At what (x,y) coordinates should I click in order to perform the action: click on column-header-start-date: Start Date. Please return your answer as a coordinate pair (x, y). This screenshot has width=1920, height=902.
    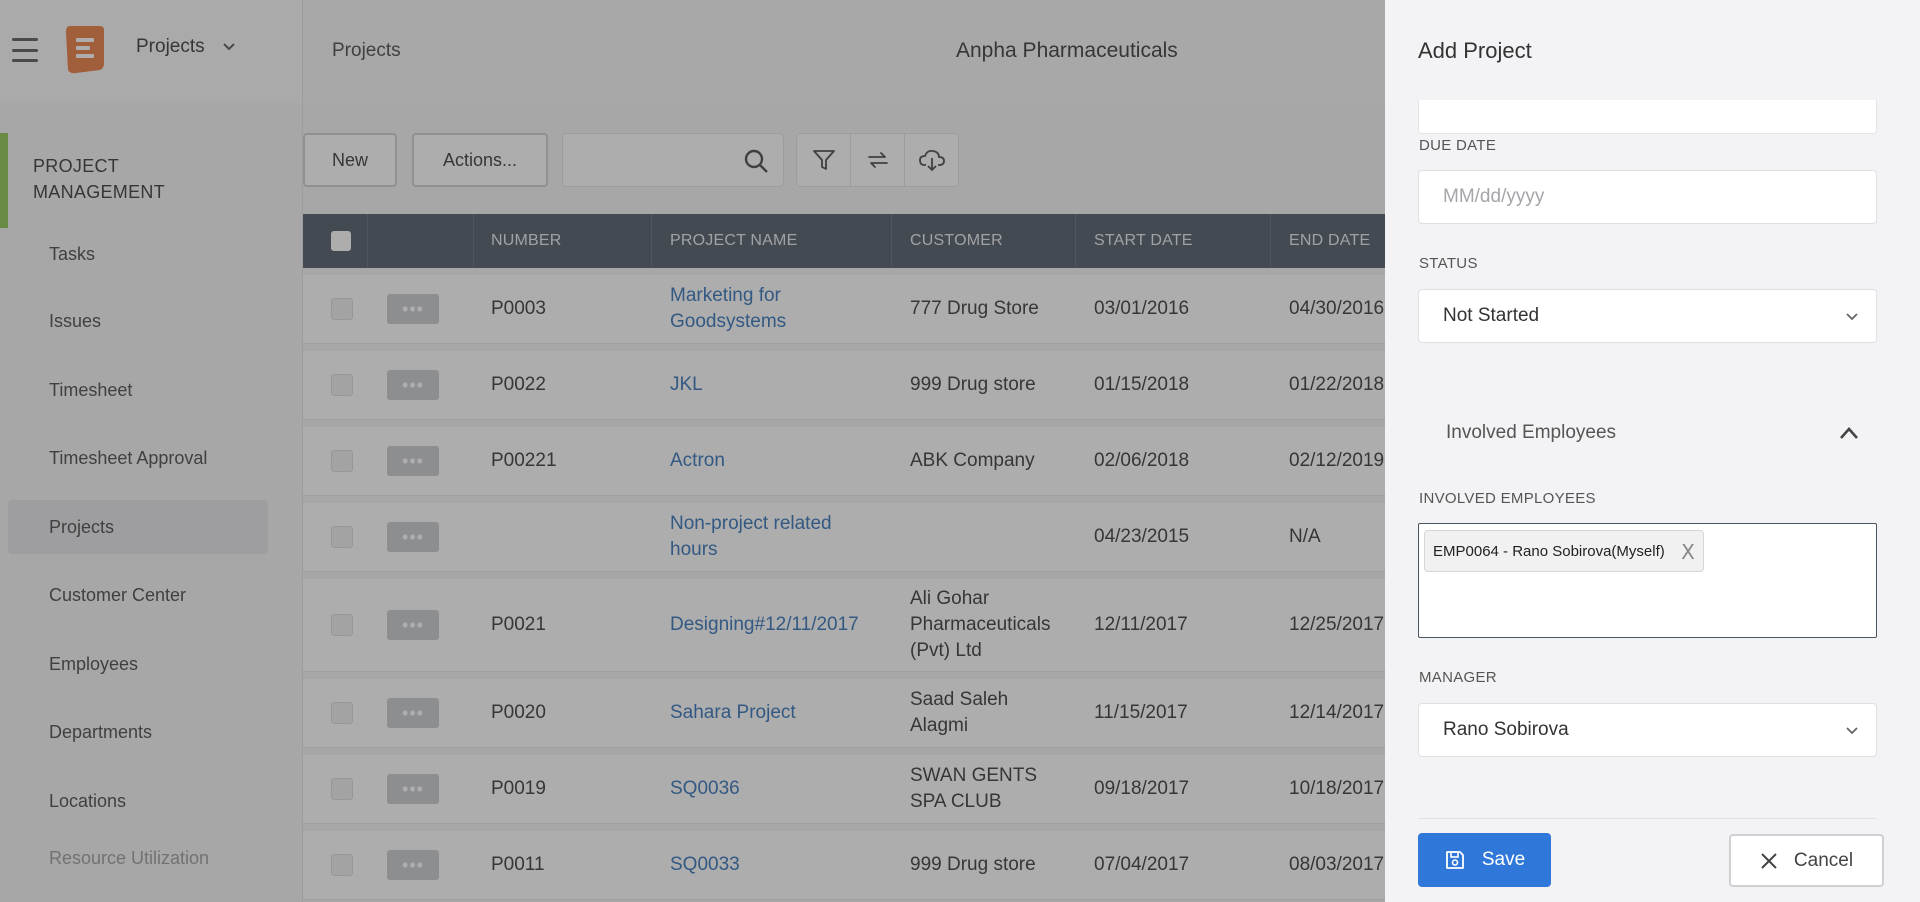
    Looking at the image, I should click on (1143, 241).